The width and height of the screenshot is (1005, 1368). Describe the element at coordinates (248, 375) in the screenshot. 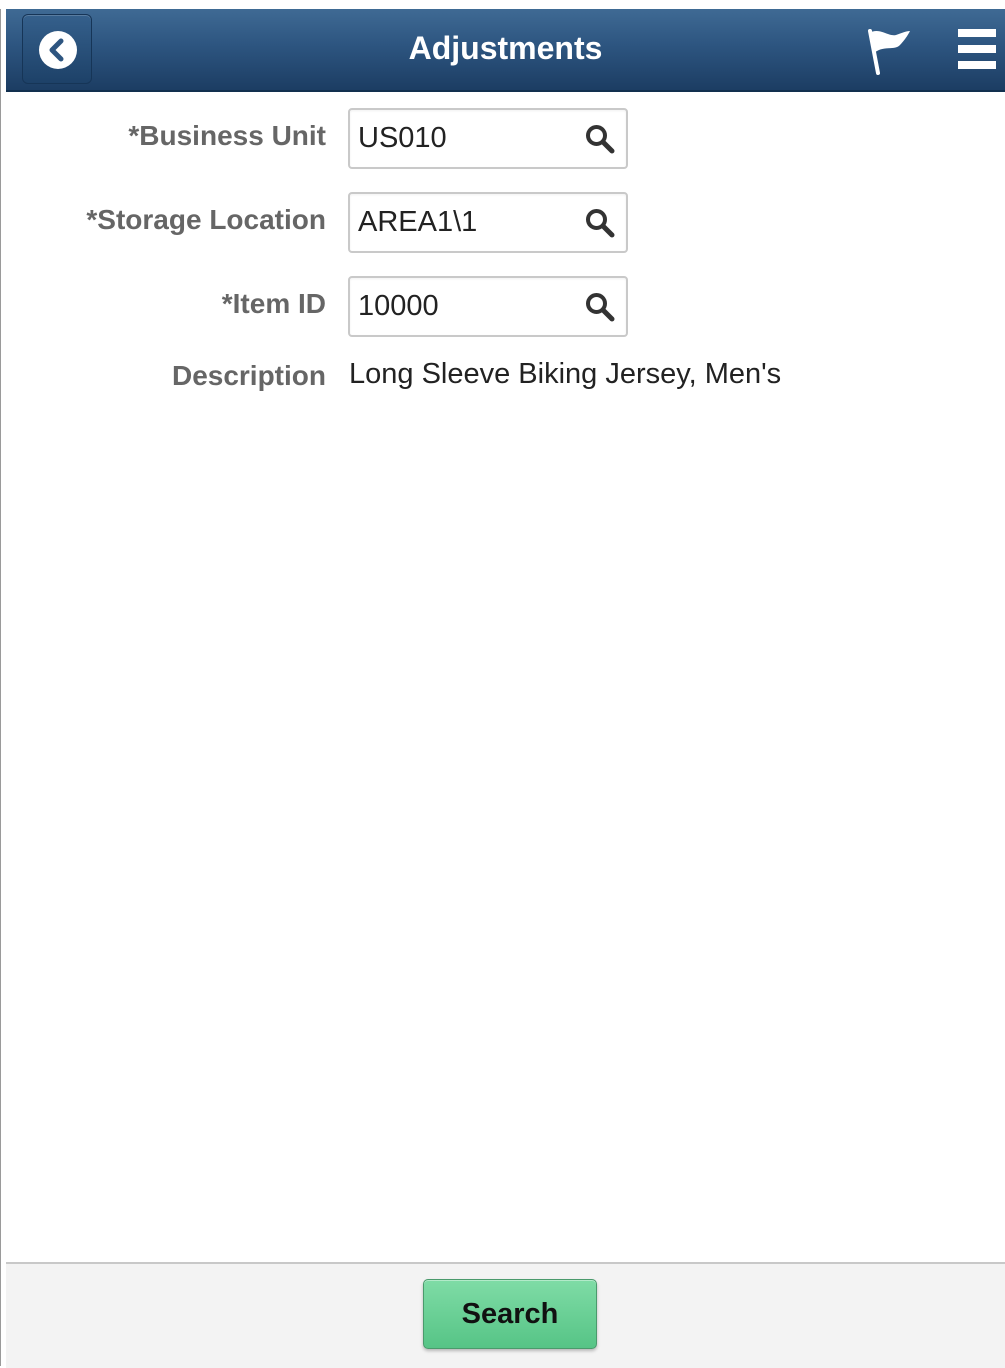

I see `description-label: Description` at that location.